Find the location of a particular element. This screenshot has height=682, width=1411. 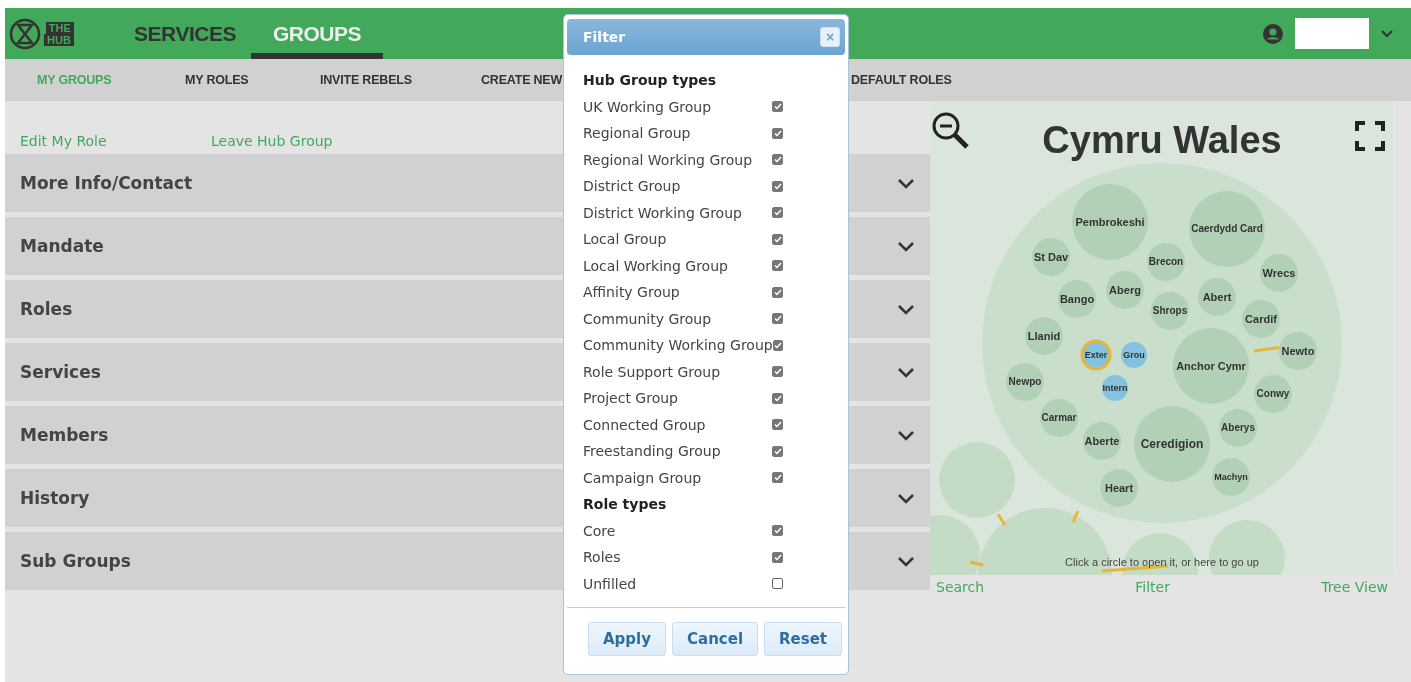

sub-nav-item: DEFAULT ROLES is located at coordinates (911, 80).